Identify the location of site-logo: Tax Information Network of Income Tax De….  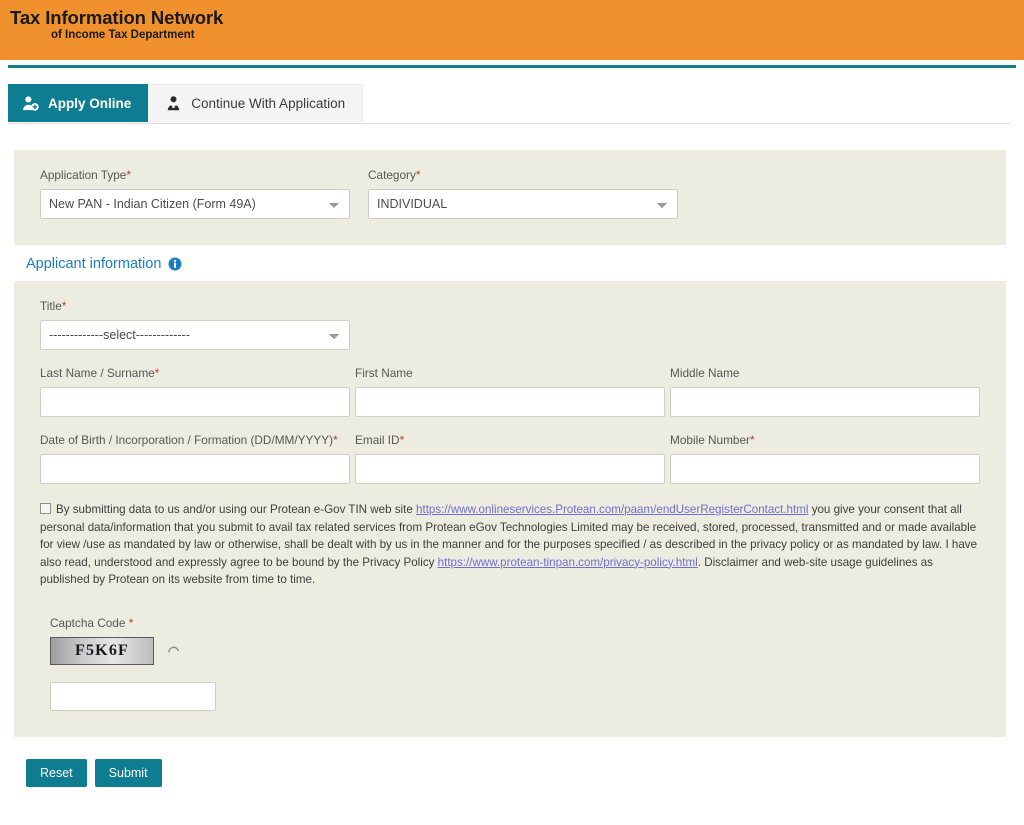
(117, 24).